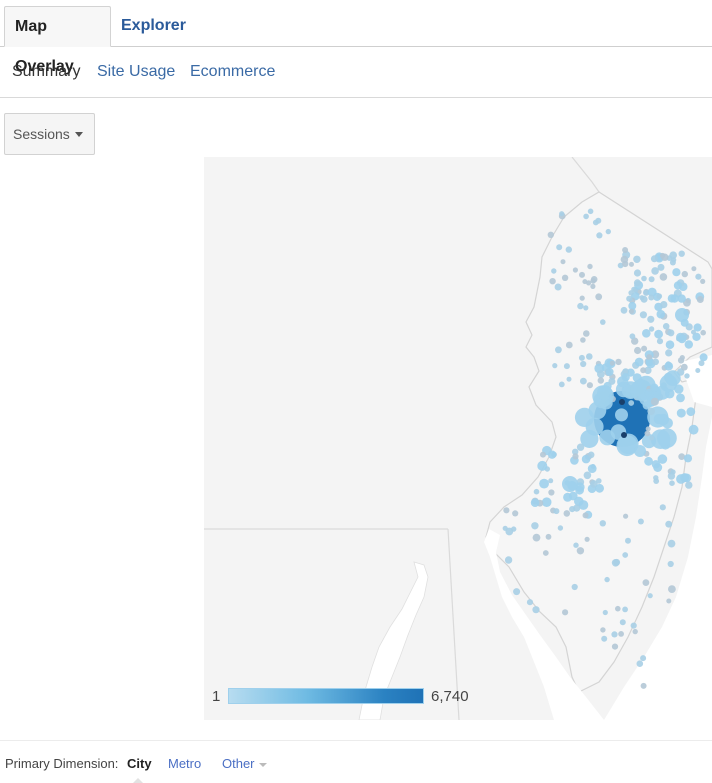 The image size is (712, 783). What do you see at coordinates (136, 72) in the screenshot?
I see `subtab-site-usage: Site Usage` at bounding box center [136, 72].